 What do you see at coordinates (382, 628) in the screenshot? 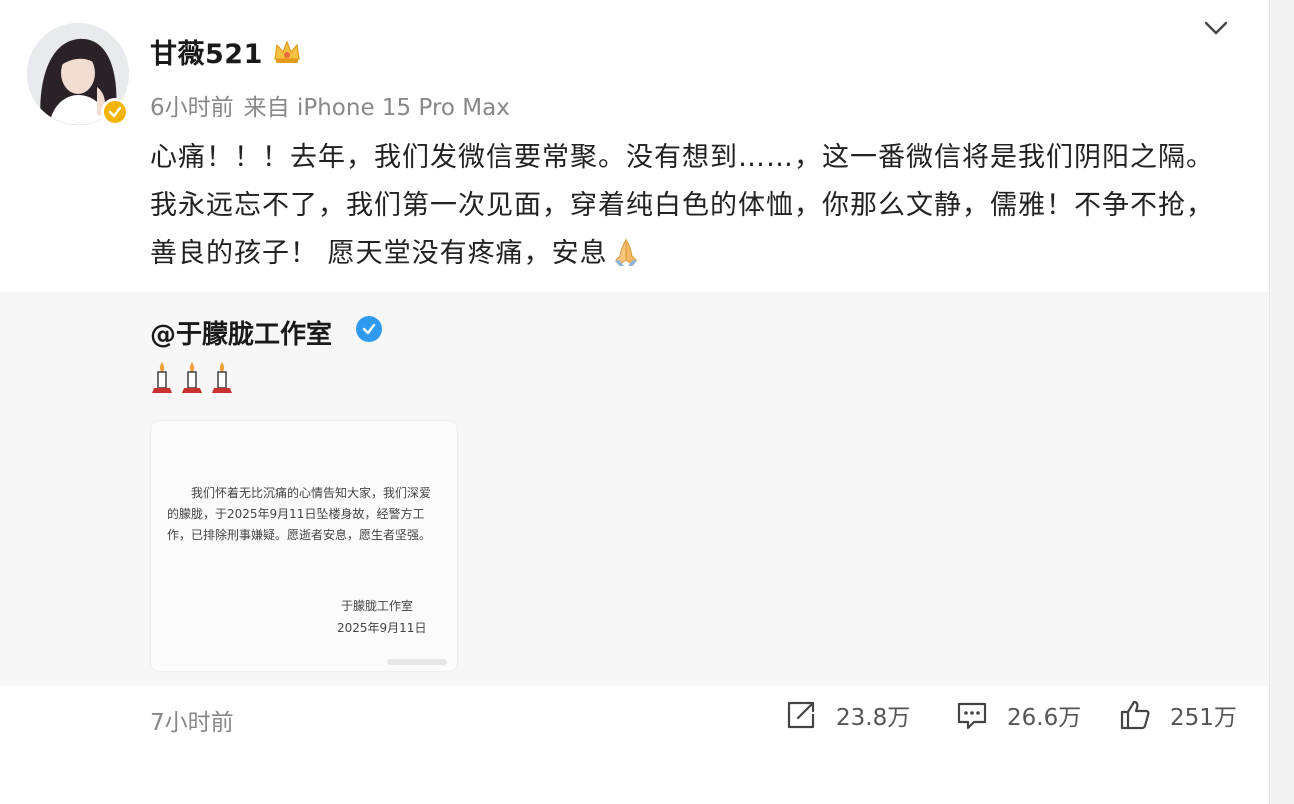
I see `notice-date: 2025年9月11日` at bounding box center [382, 628].